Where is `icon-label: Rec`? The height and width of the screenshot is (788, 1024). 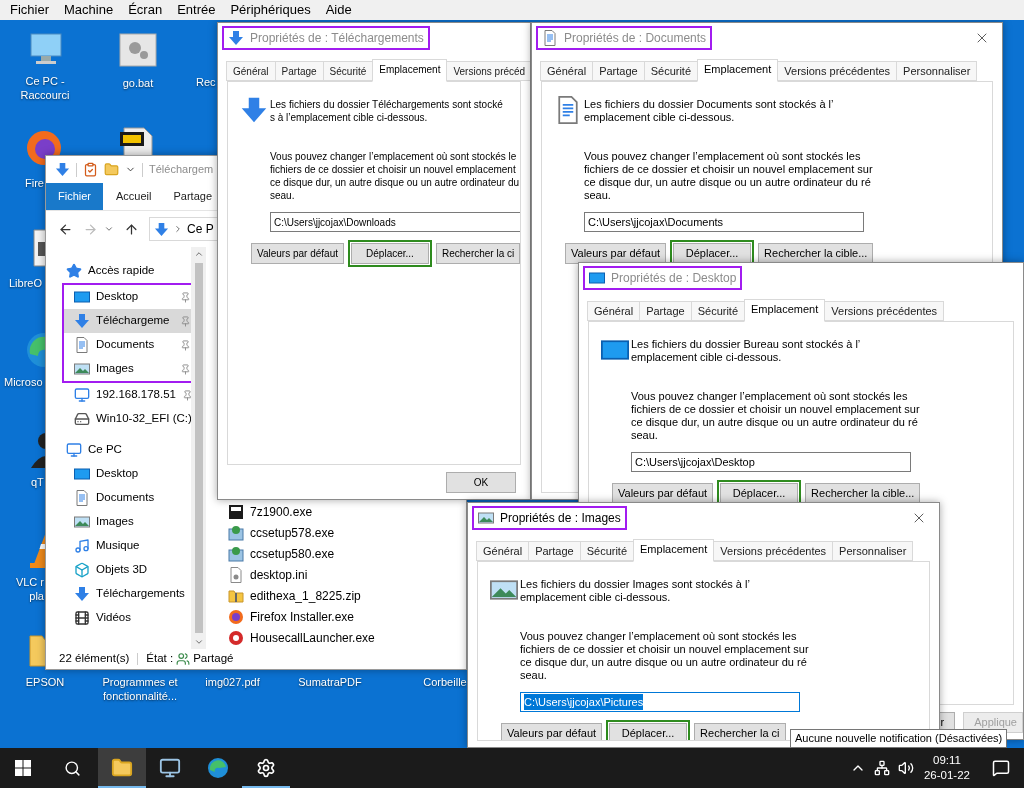
icon-label: Rec is located at coordinates (206, 82).